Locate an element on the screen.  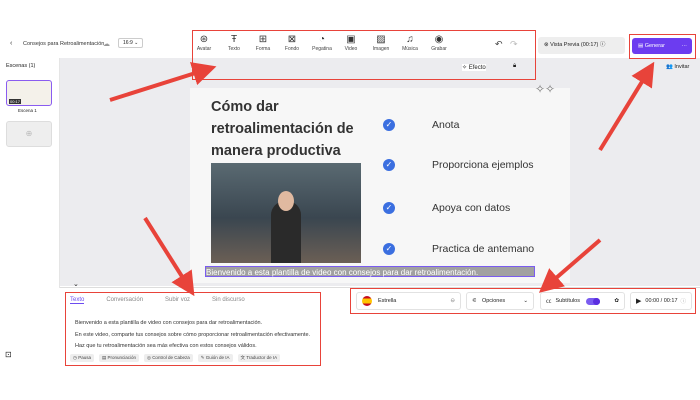
add-scene-button: ⊕ is located at coordinates (29, 134).